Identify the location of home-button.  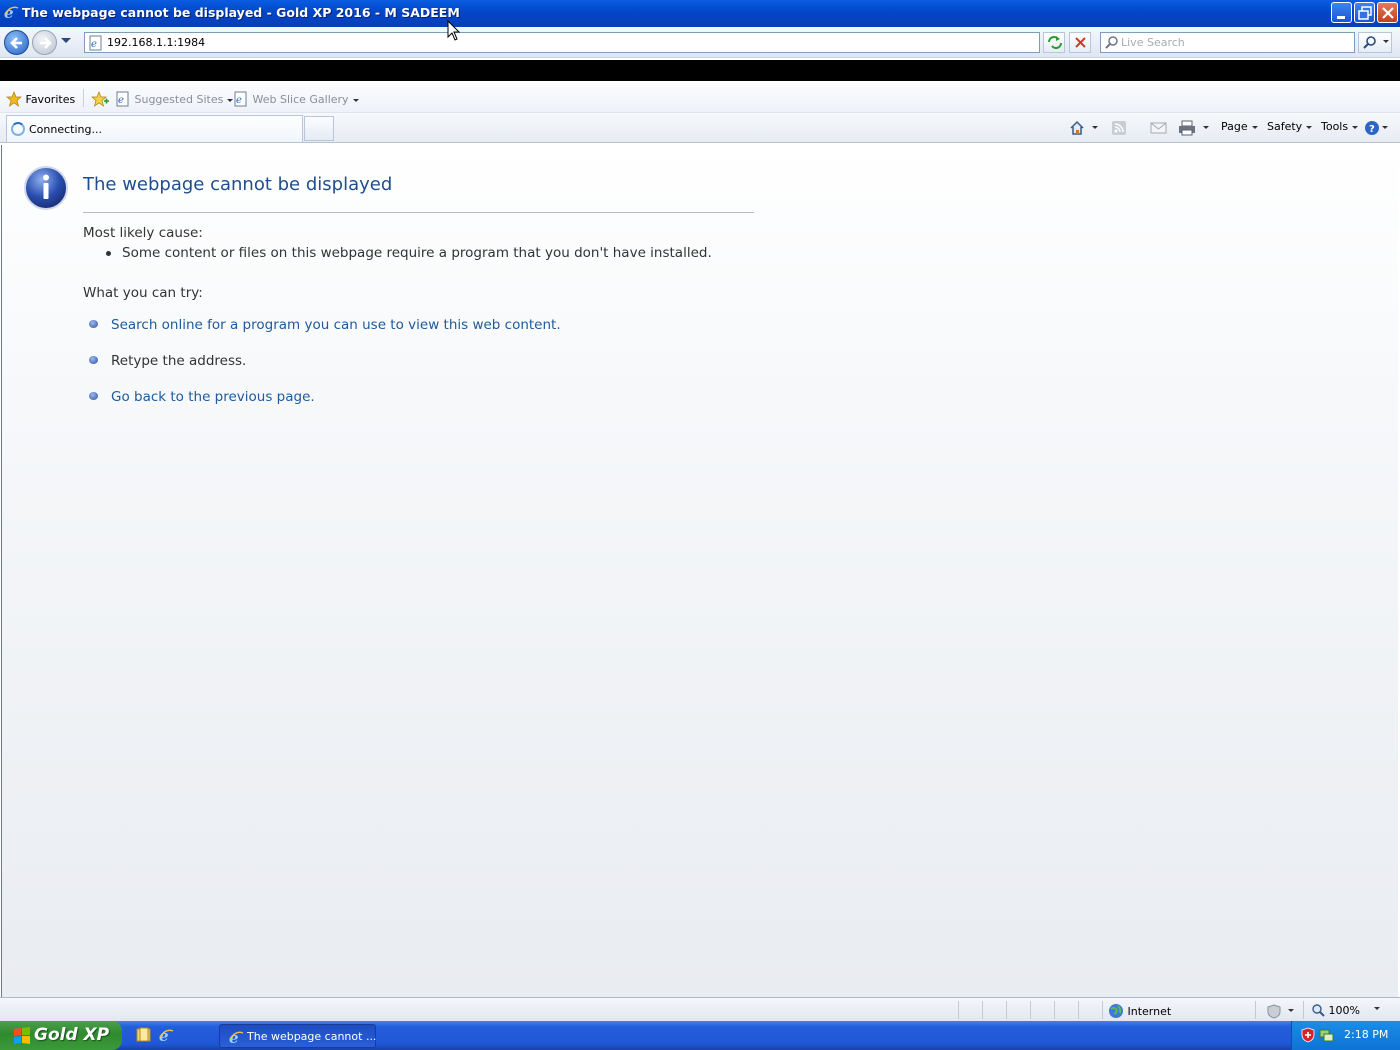
(1084, 128).